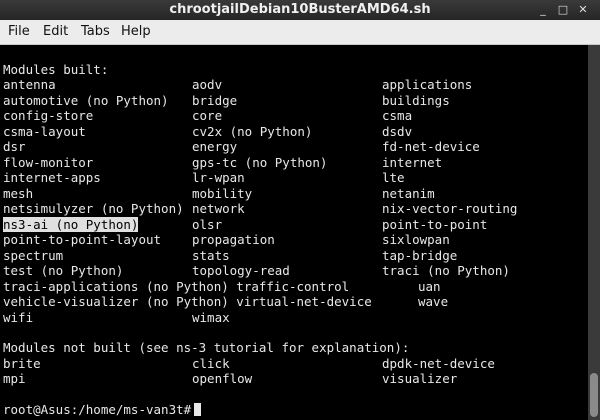 Image resolution: width=600 pixels, height=420 pixels. I want to click on module-name: netsimulyzer (no Python), so click(93, 208).